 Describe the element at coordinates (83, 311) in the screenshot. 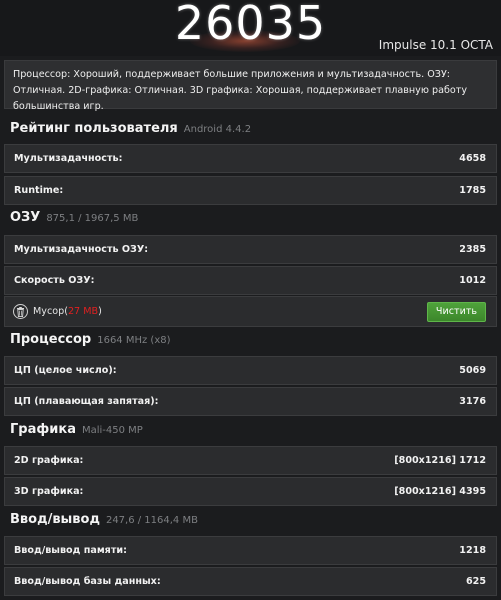

I see `junk-size: 27 MB` at that location.